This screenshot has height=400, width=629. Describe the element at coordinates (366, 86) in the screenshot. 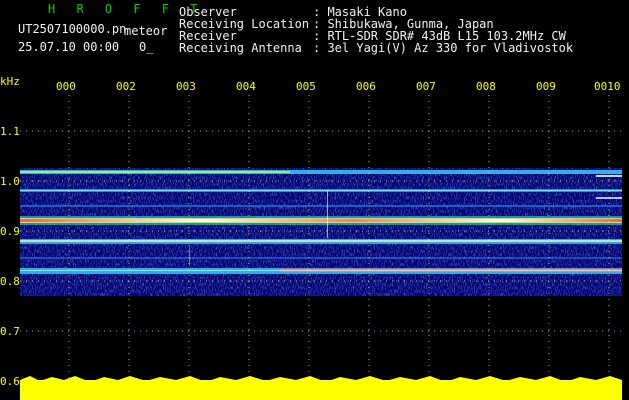

I see `x-tick-label: 006` at that location.